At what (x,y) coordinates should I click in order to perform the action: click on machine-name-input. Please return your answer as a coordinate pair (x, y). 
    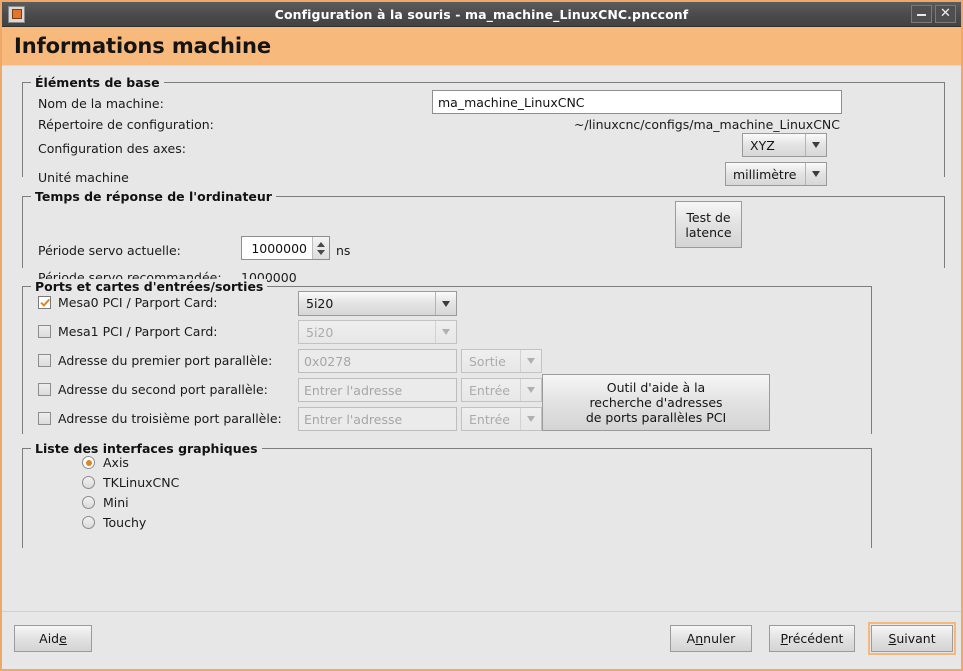
    Looking at the image, I should click on (637, 102).